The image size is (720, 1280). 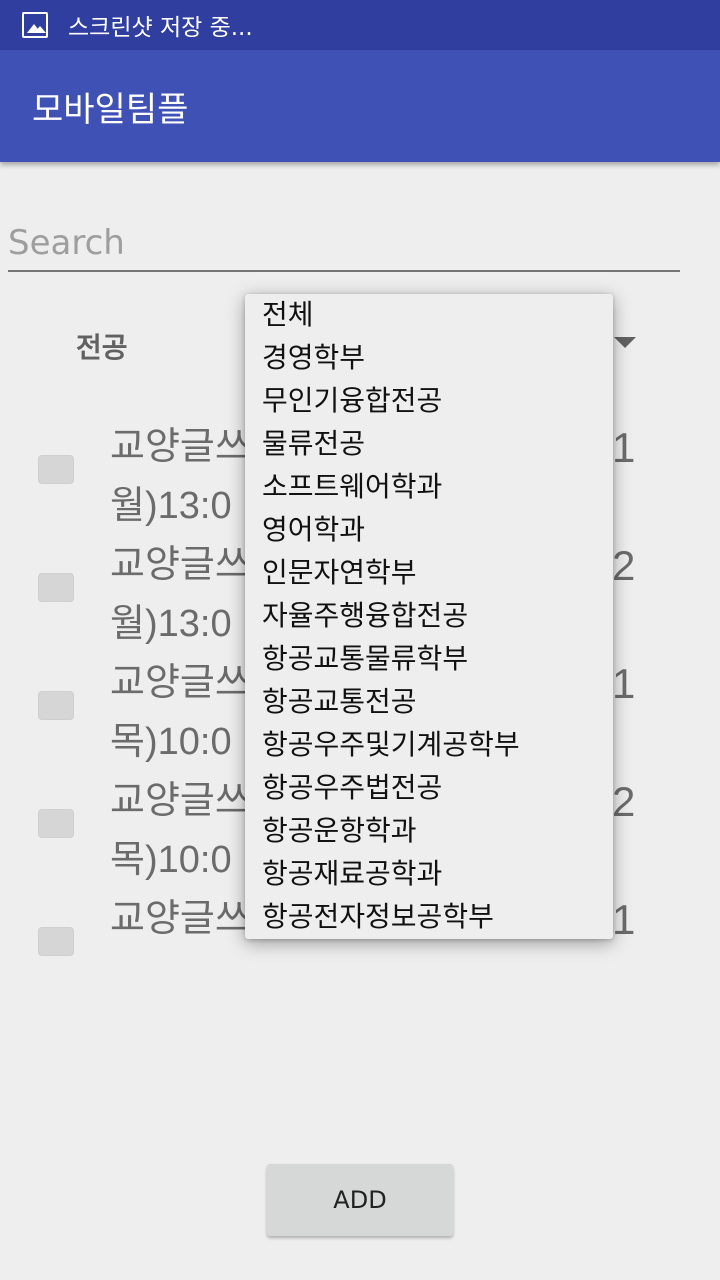 What do you see at coordinates (378, 917) in the screenshot?
I see `dropdown-option: 항공전자정보공학부` at bounding box center [378, 917].